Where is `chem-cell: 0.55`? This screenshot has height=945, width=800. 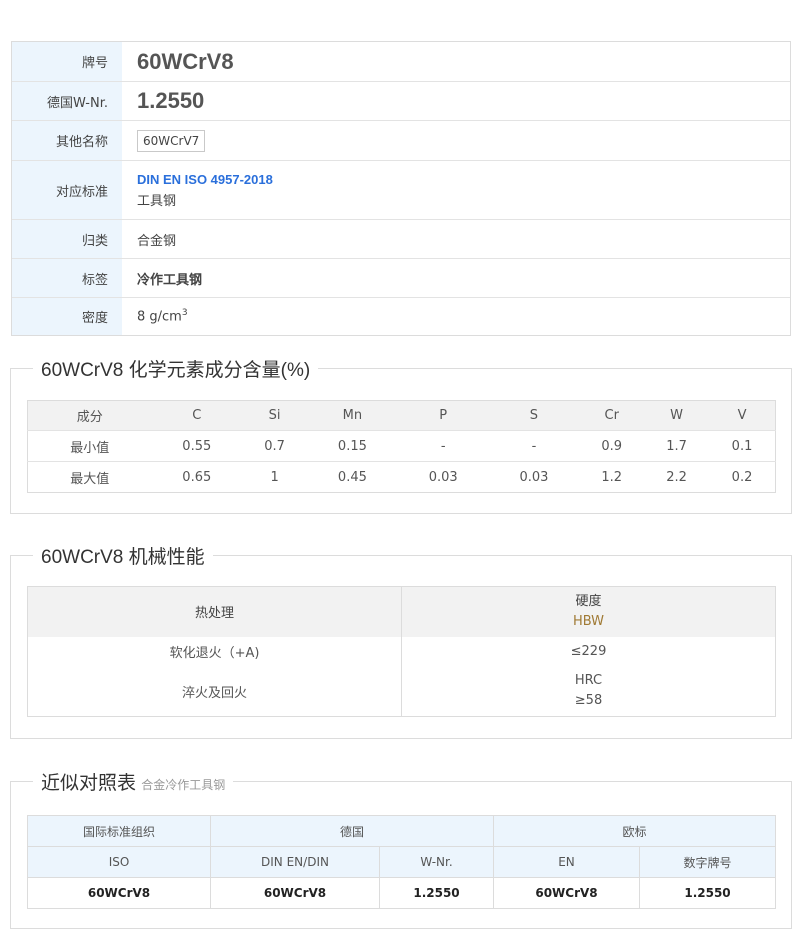 chem-cell: 0.55 is located at coordinates (197, 446).